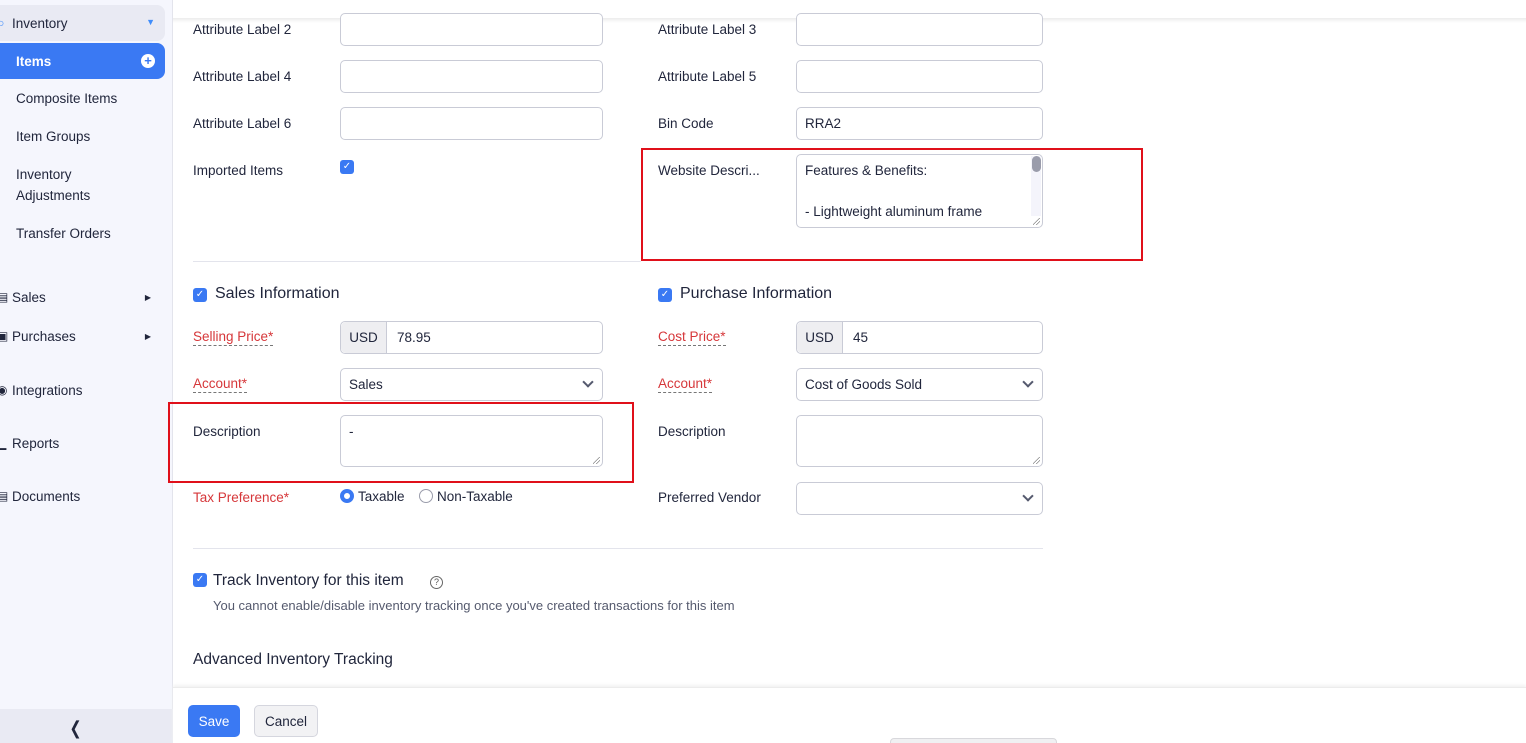  I want to click on integrations-icon: ◉, so click(4, 390).